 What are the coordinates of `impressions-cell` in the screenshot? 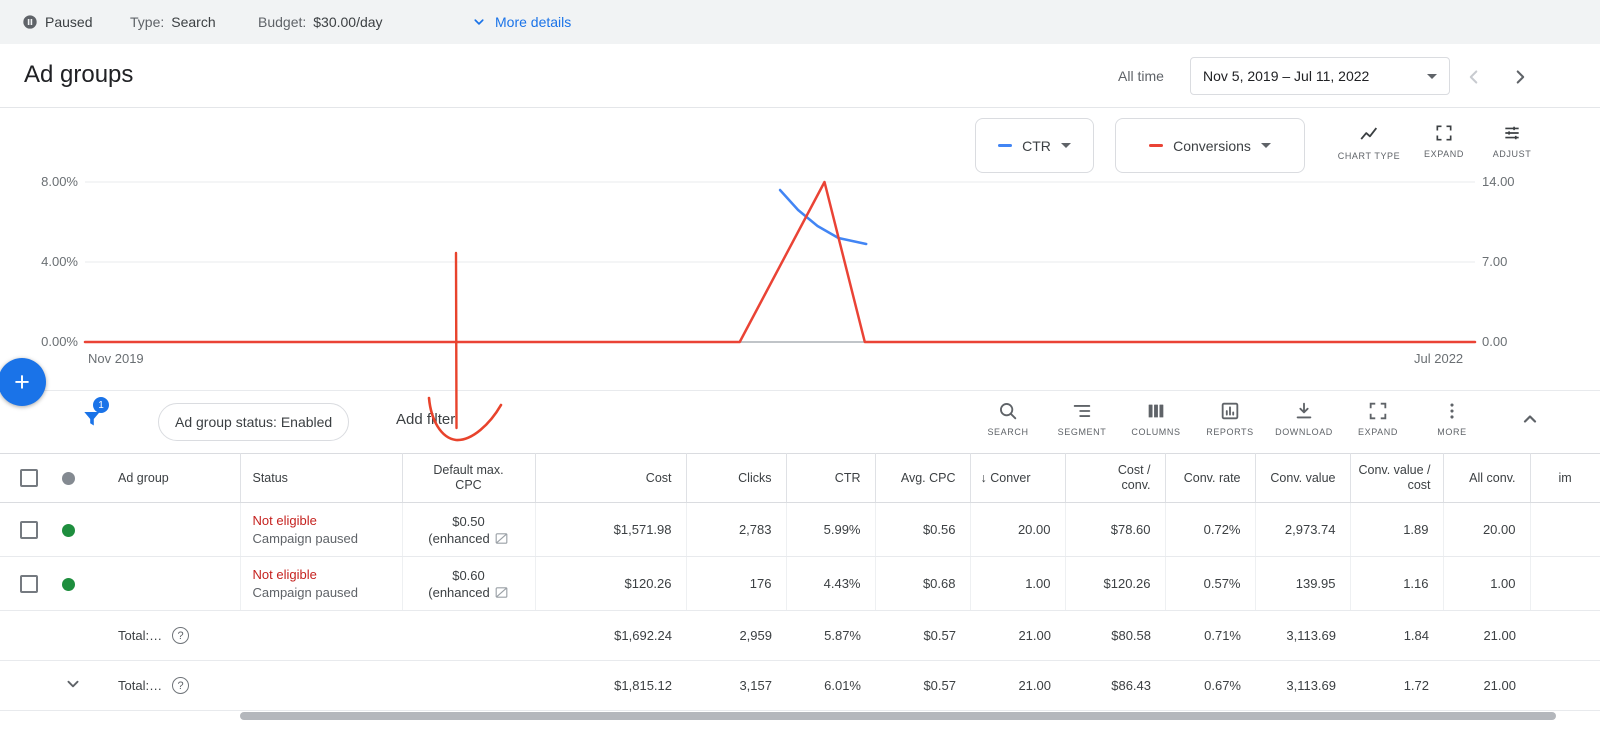 It's located at (1565, 583).